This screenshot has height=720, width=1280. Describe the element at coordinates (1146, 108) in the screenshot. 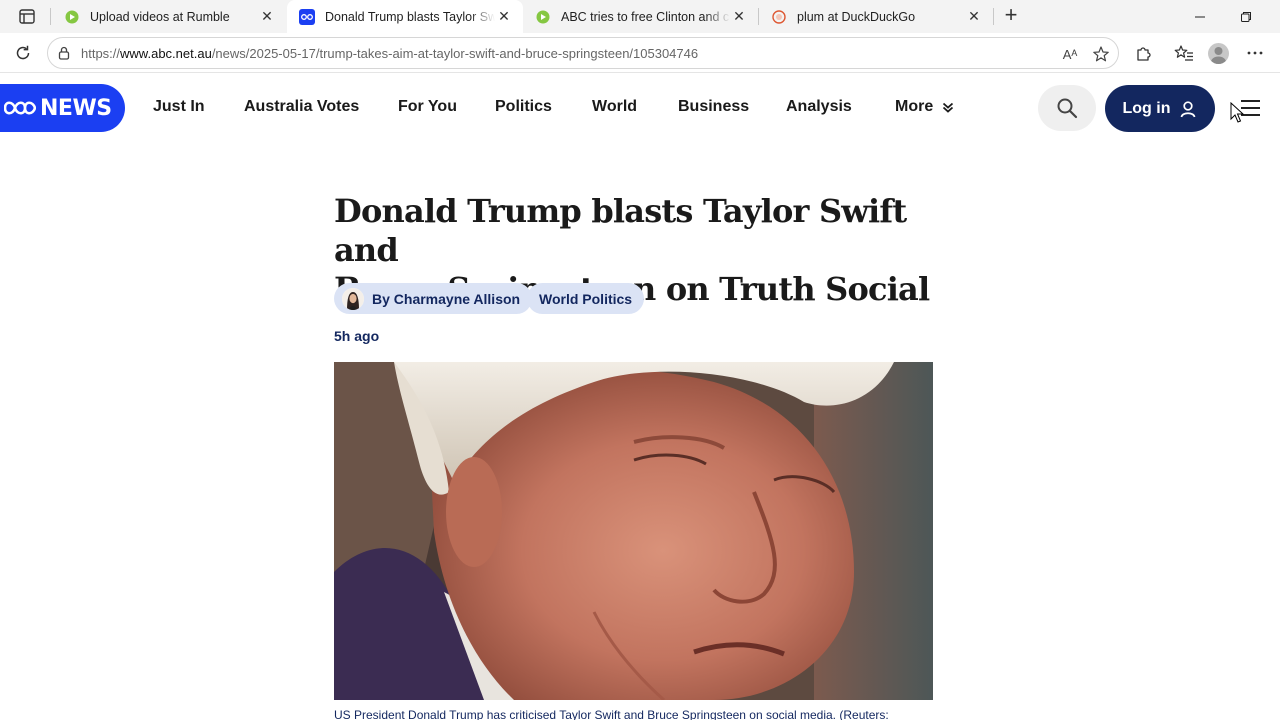

I see `login-label: Log in` at that location.